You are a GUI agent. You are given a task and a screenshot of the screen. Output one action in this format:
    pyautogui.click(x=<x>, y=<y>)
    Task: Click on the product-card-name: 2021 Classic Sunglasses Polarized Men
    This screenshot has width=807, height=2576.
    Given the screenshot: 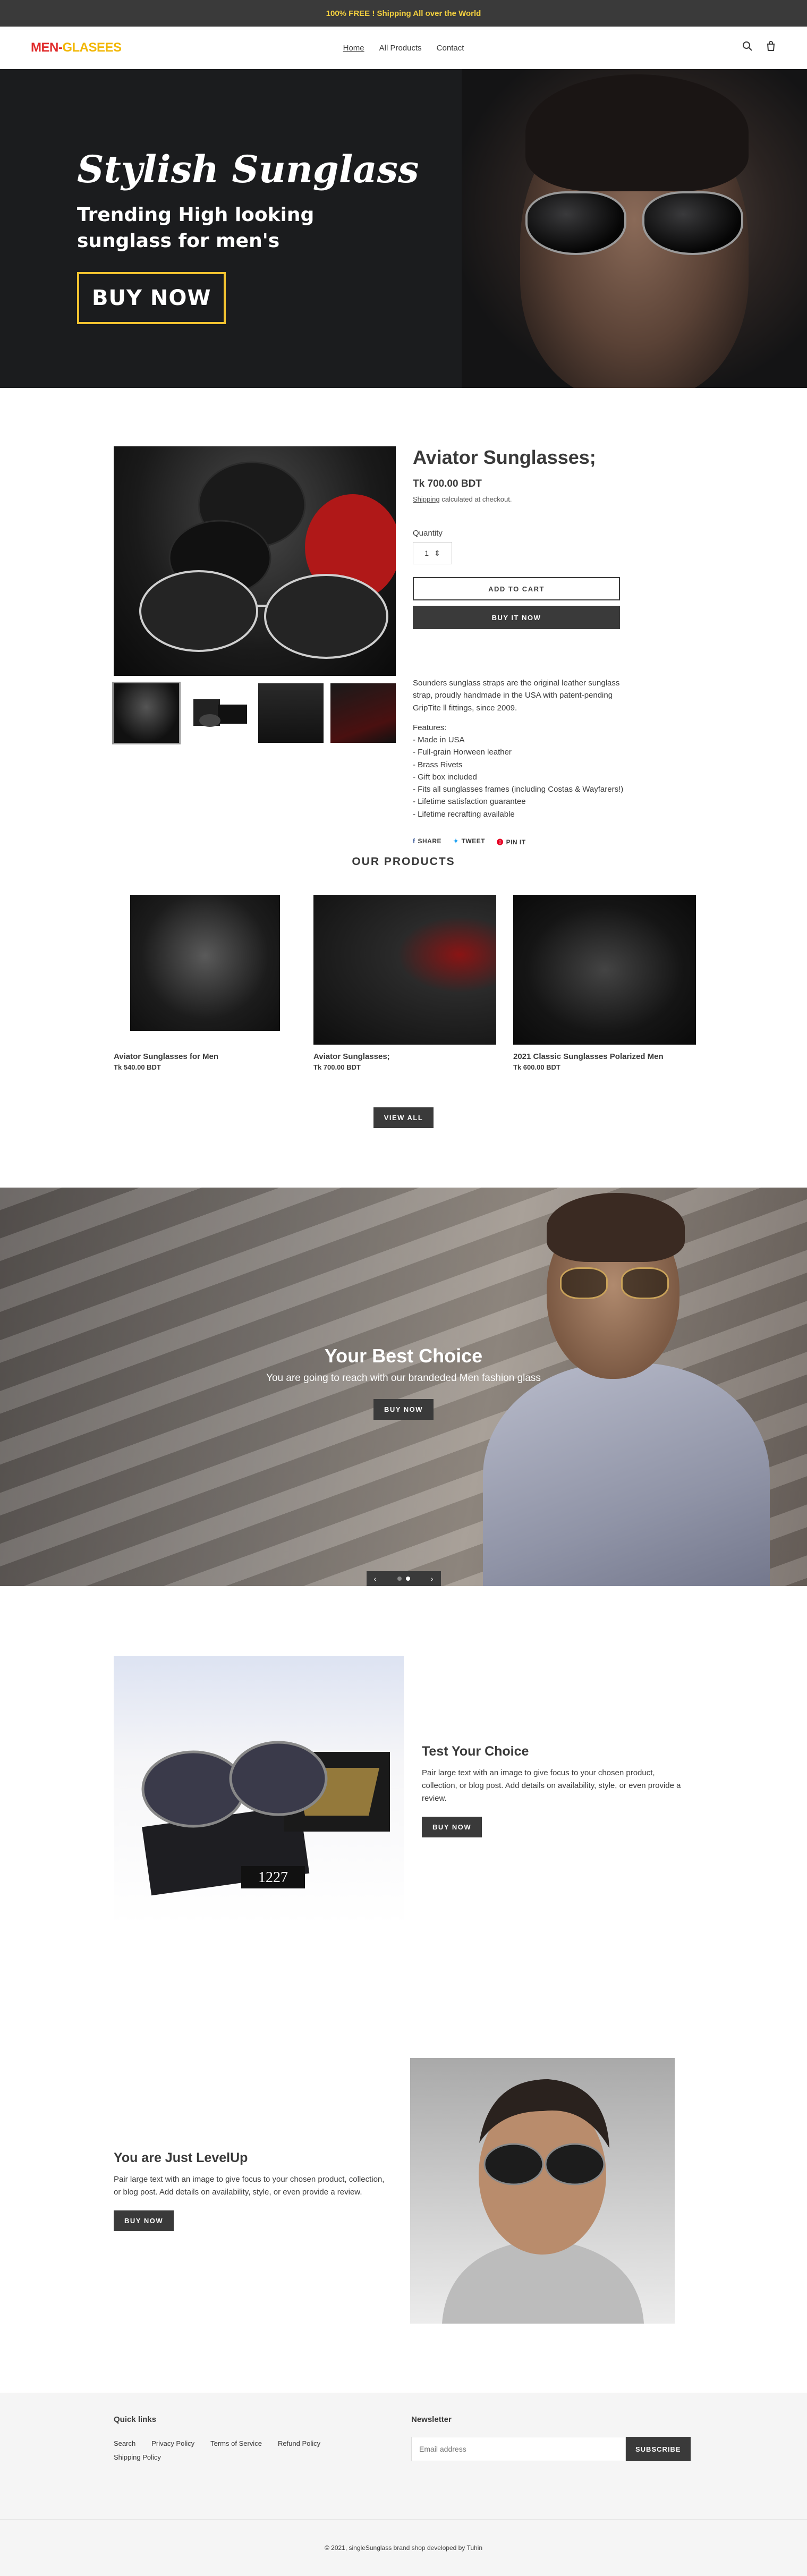 What is the action you would take?
    pyautogui.click(x=588, y=1056)
    